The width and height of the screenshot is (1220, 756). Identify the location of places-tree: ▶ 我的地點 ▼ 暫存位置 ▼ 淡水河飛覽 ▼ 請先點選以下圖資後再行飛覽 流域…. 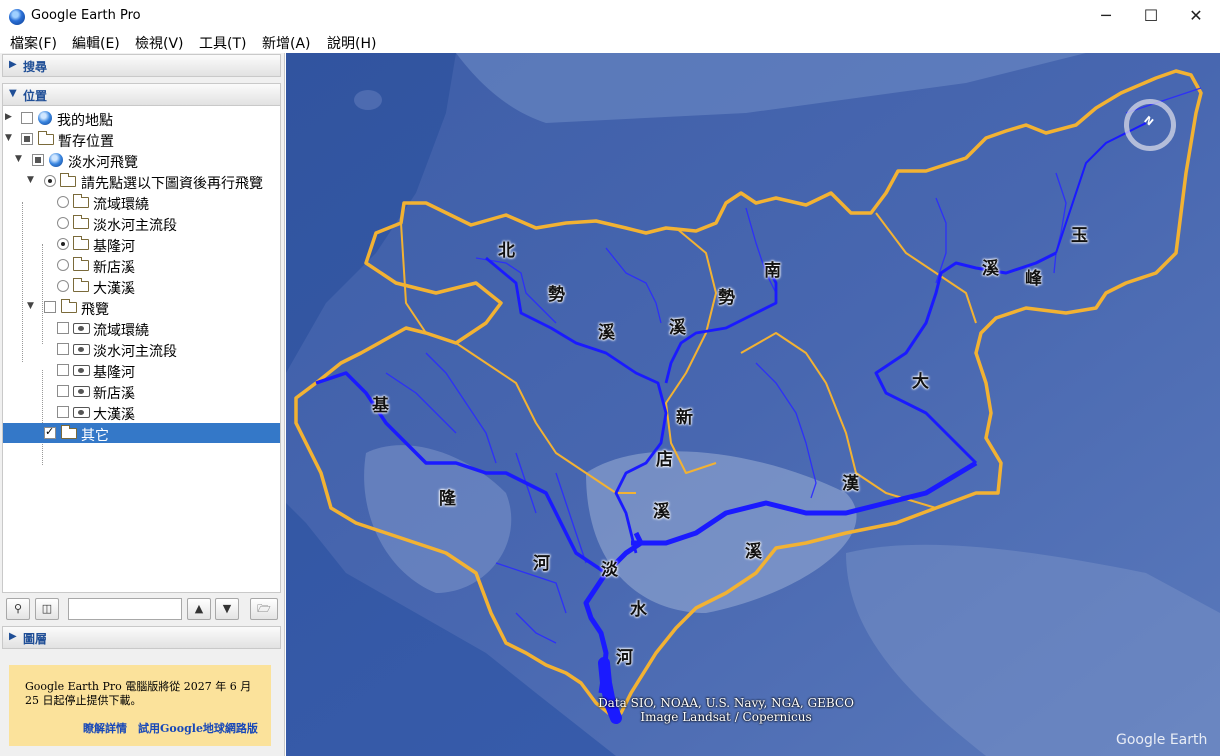
(141, 349).